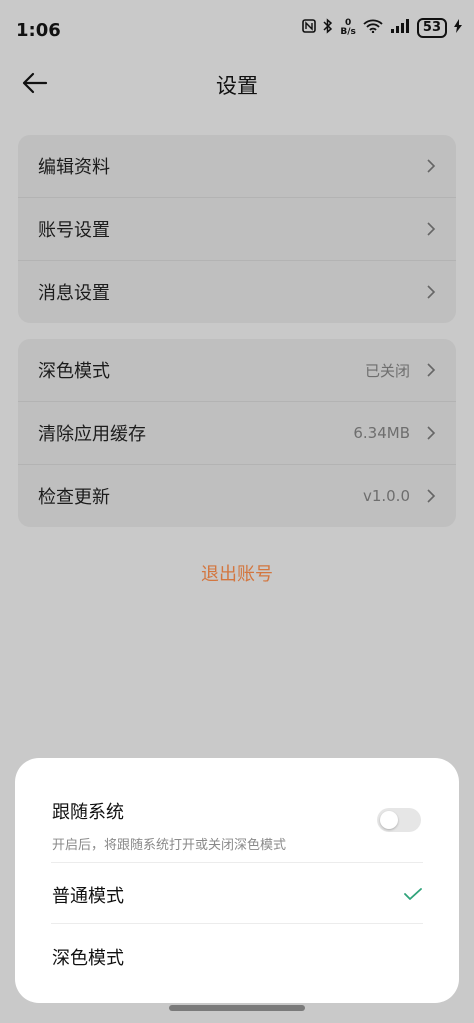 The width and height of the screenshot is (474, 1023). What do you see at coordinates (169, 825) in the screenshot?
I see `follow-system-option: 跟随系统 开启后，将跟随系统打开或关闭深色模式` at bounding box center [169, 825].